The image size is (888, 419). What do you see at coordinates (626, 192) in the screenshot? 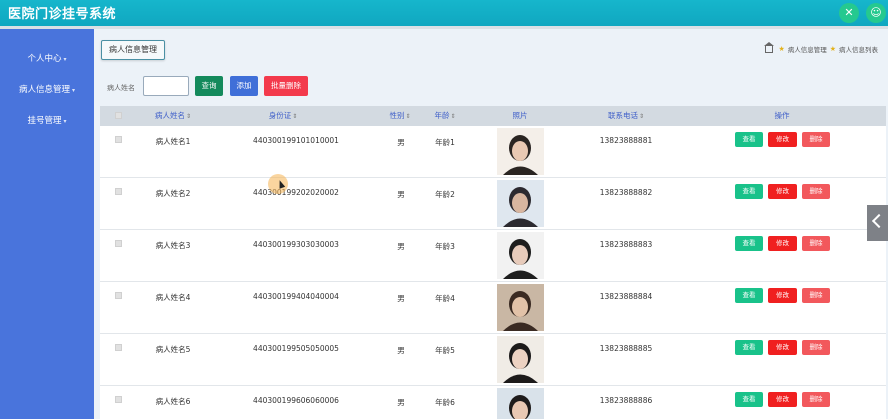
I see `cell-phone: 13823888882` at bounding box center [626, 192].